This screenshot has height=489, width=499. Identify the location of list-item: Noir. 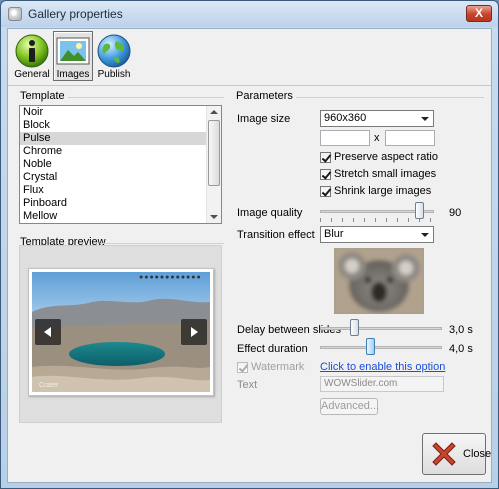
(120, 112).